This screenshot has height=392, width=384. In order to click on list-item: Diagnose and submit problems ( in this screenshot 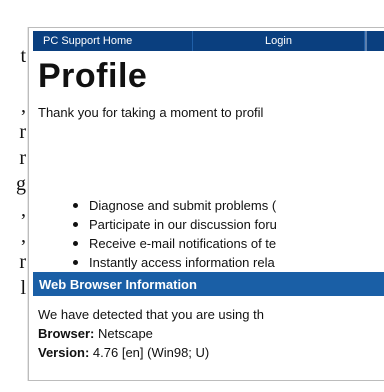, I will do `click(173, 205)`.